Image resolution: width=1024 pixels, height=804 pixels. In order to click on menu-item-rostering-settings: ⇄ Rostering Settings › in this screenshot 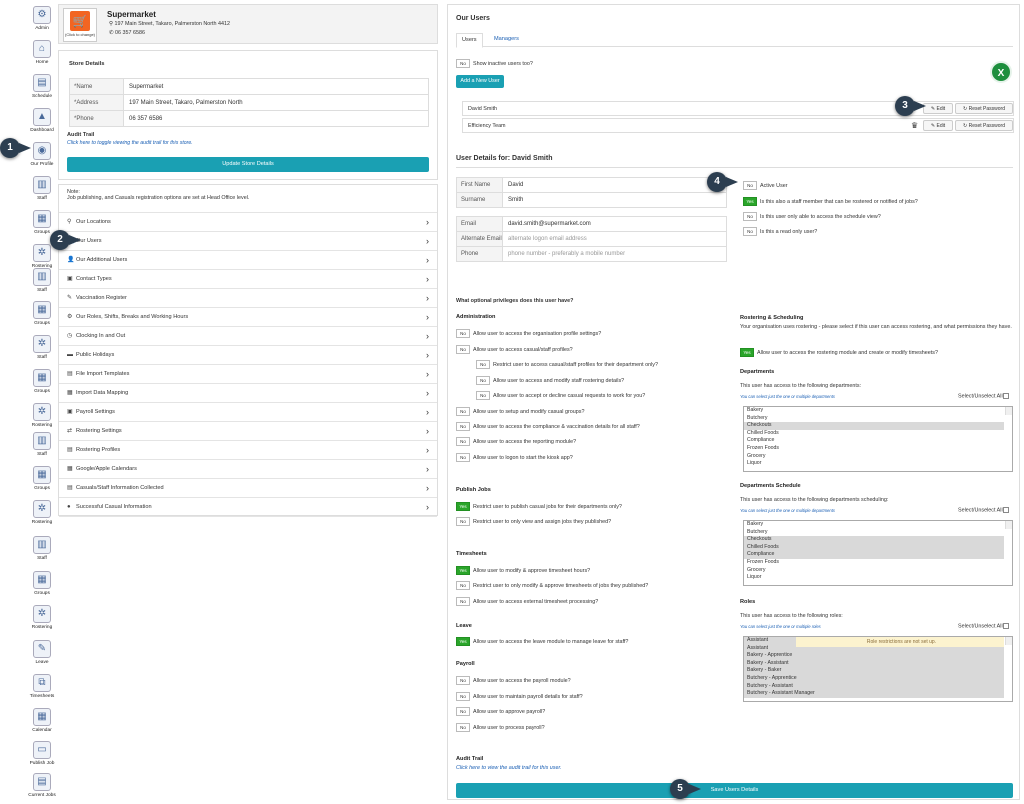, I will do `click(248, 431)`.